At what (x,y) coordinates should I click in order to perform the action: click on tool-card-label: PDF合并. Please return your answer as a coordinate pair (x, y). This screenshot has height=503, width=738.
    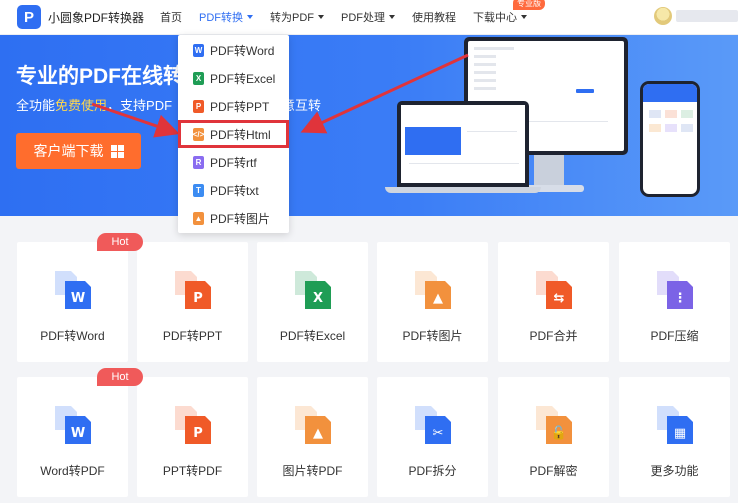
    Looking at the image, I should click on (553, 336).